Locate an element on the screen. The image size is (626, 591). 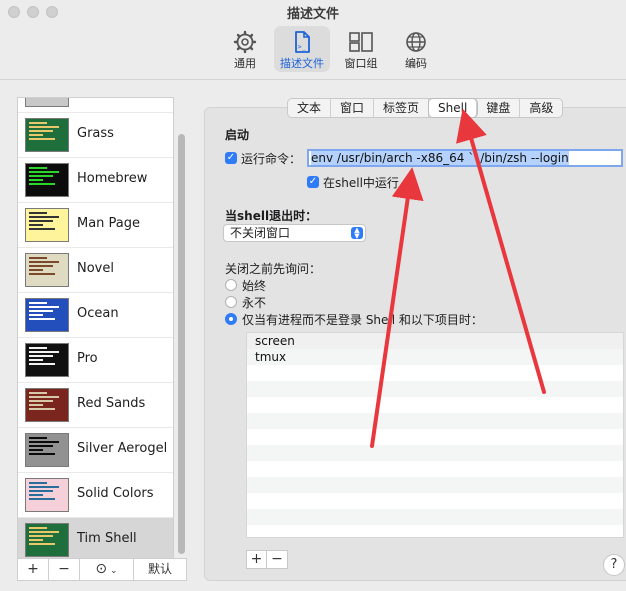
profile-item-silver-aerogel: Silver Aerogel is located at coordinates (95, 450).